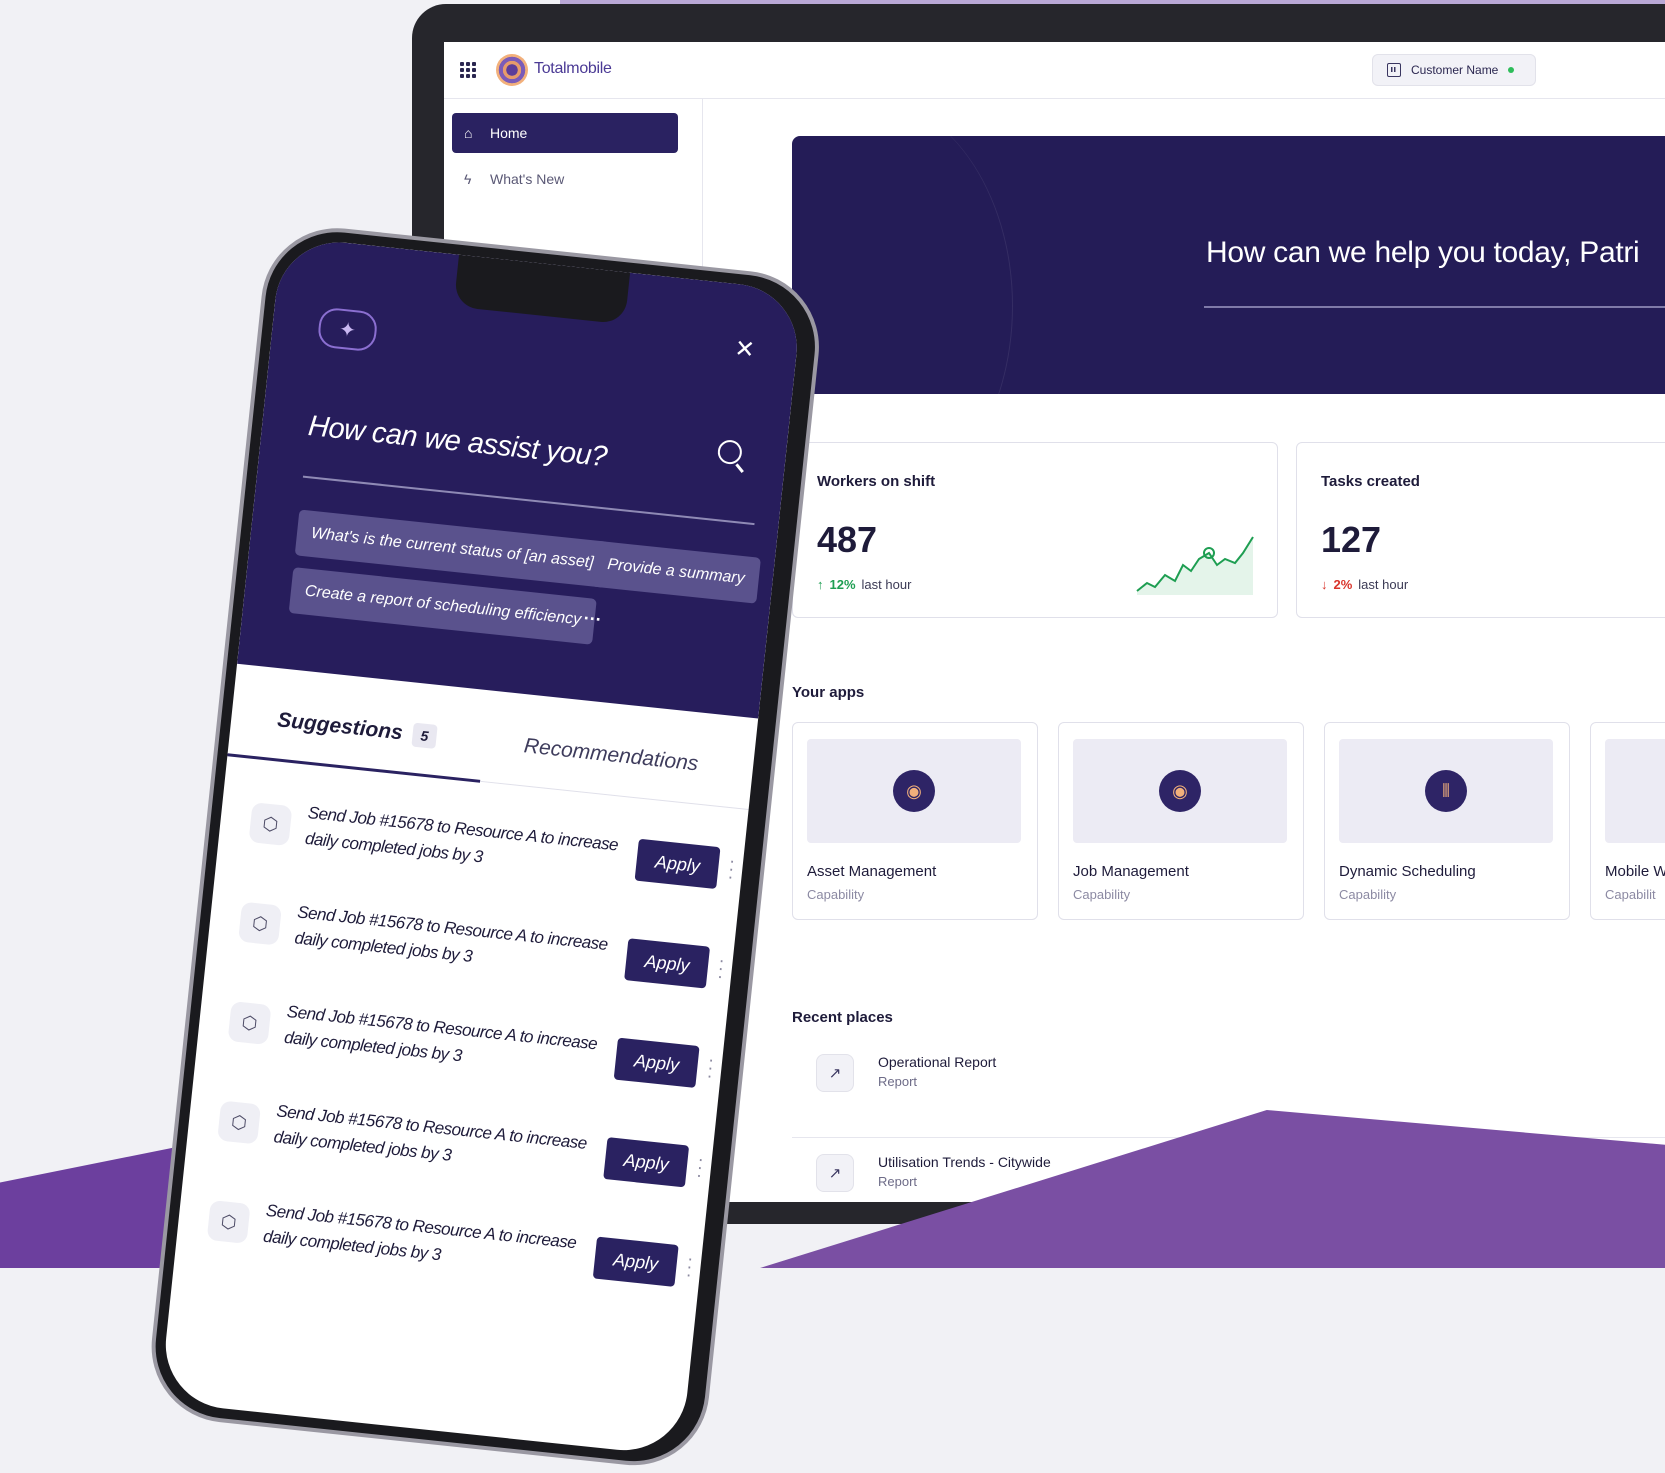  Describe the element at coordinates (512, 70) in the screenshot. I see `totalmobile-logo-icon` at that location.